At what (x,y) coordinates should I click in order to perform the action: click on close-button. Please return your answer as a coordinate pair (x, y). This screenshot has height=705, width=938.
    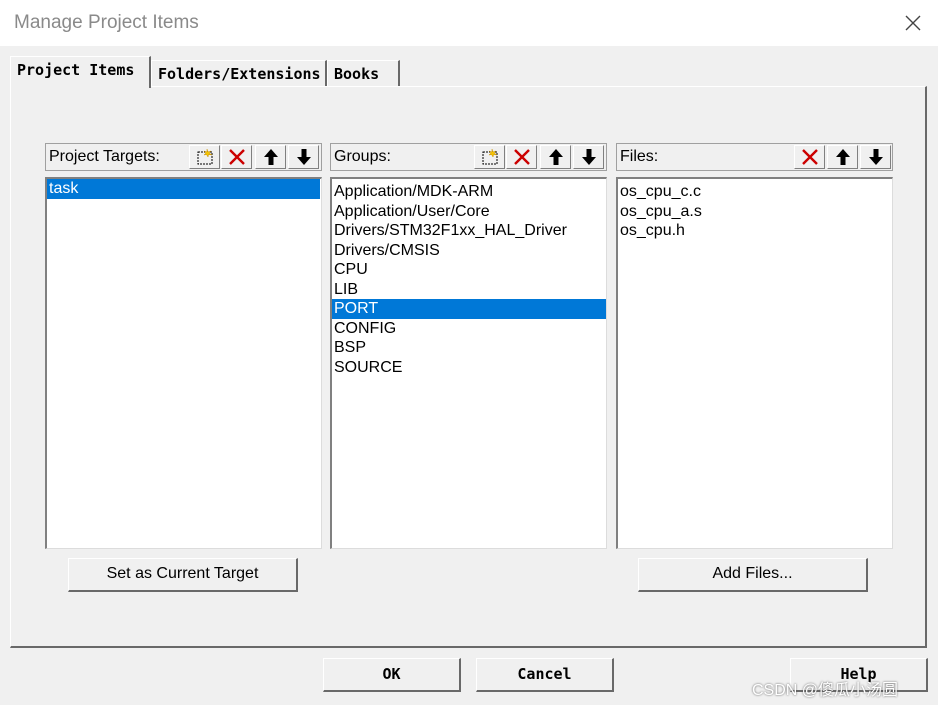
    Looking at the image, I should click on (913, 23).